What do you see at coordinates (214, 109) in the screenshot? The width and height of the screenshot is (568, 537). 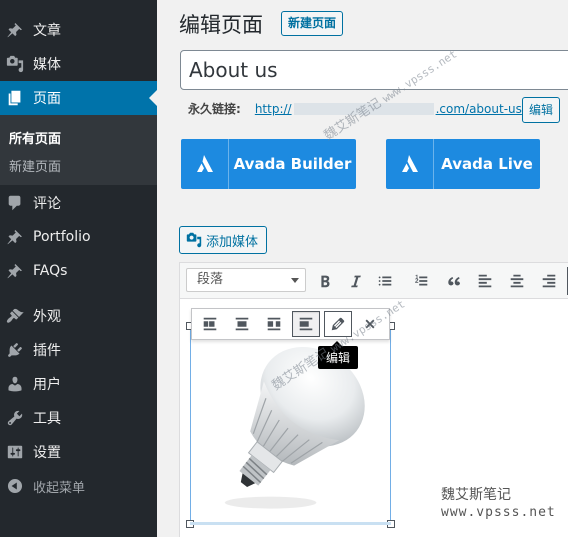 I see `permalink-label: 永久链接:` at bounding box center [214, 109].